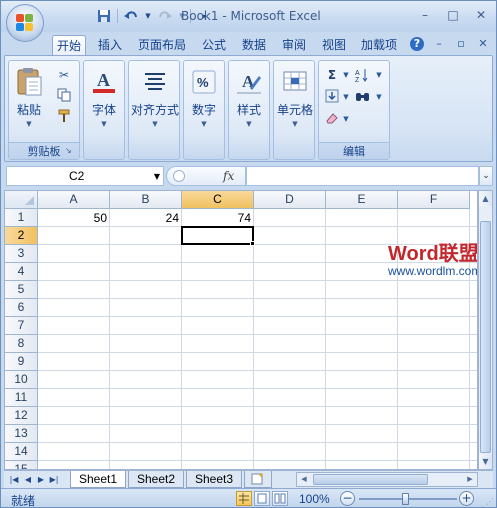 The height and width of the screenshot is (508, 497). What do you see at coordinates (258, 479) in the screenshot?
I see `insert-sheet-icon` at bounding box center [258, 479].